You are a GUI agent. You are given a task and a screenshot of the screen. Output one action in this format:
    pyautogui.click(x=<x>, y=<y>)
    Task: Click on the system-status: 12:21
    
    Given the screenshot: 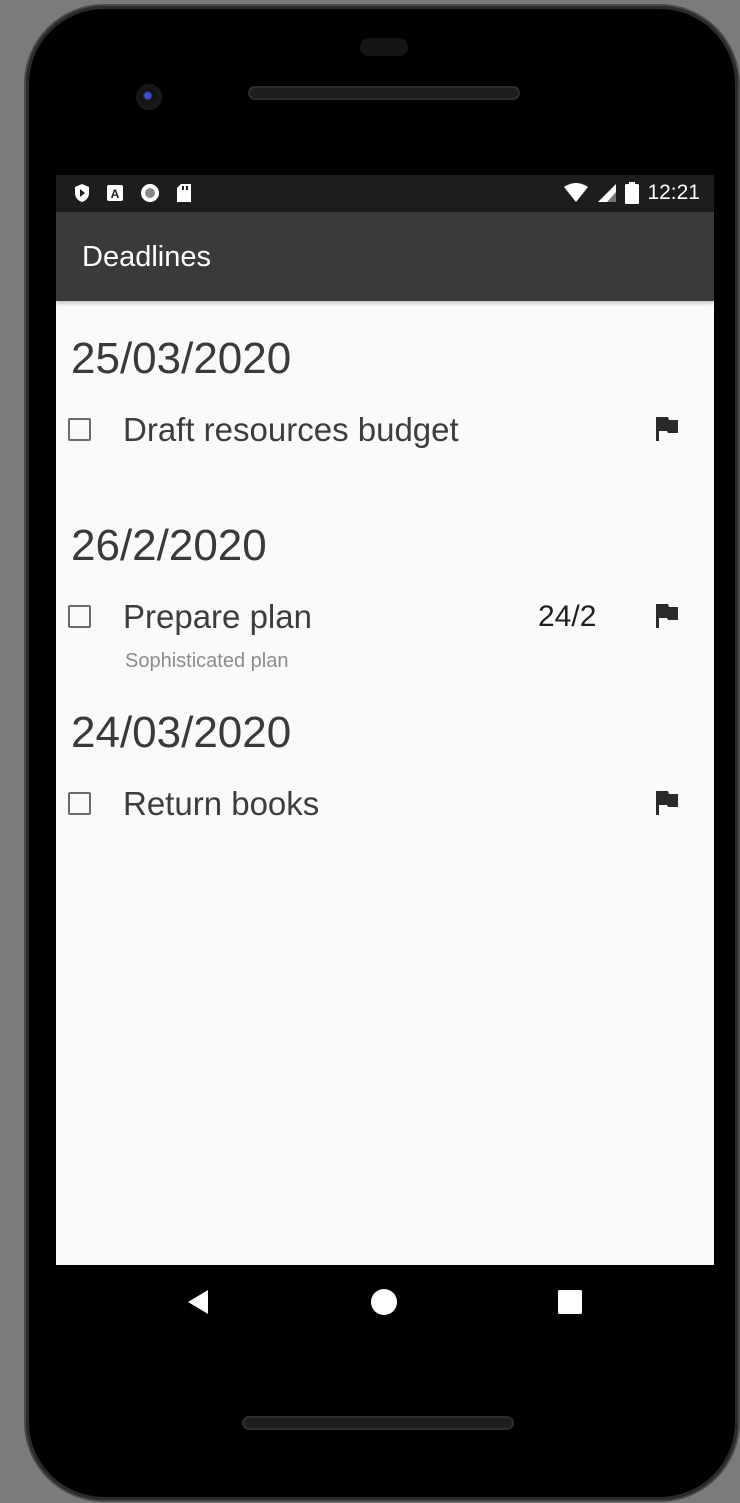 What is the action you would take?
    pyautogui.click(x=631, y=193)
    